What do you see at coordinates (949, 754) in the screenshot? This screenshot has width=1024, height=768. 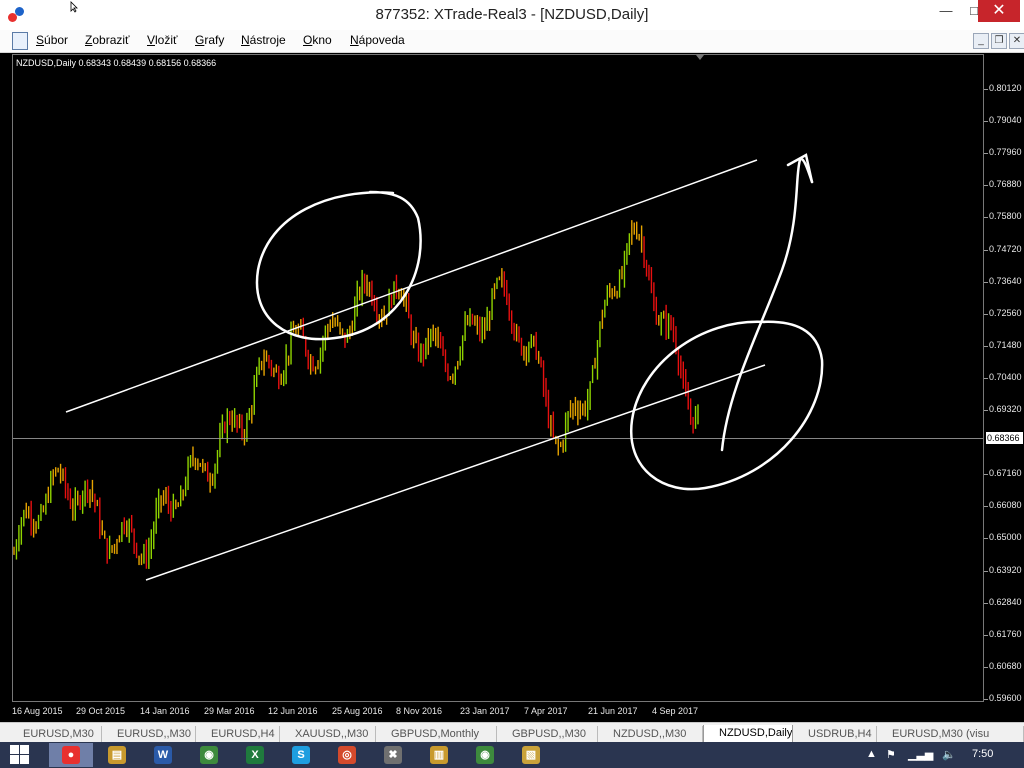 I see `volume-icon: 🔈` at bounding box center [949, 754].